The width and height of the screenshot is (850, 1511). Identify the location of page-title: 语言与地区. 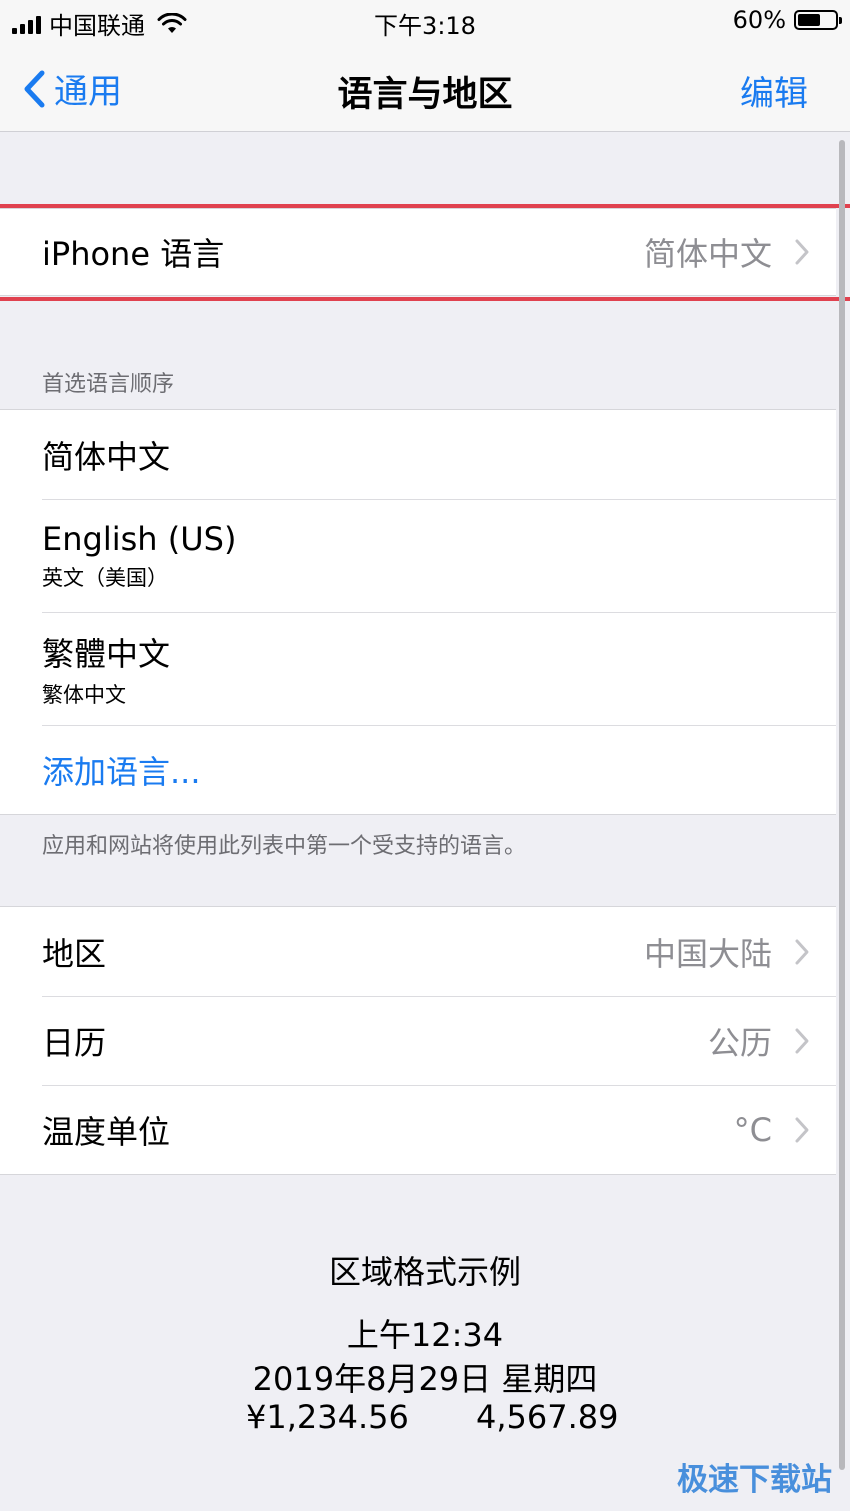
(425, 95).